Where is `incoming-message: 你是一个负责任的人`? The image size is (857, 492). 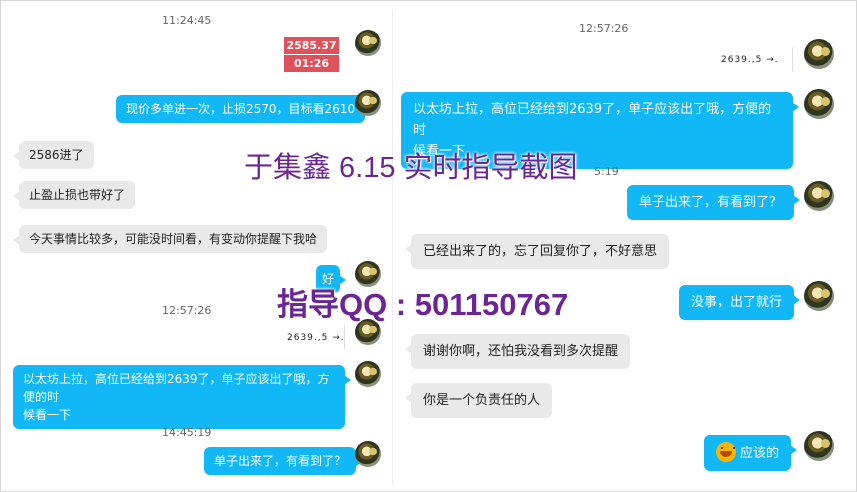 incoming-message: 你是一个负责任的人 is located at coordinates (478, 400).